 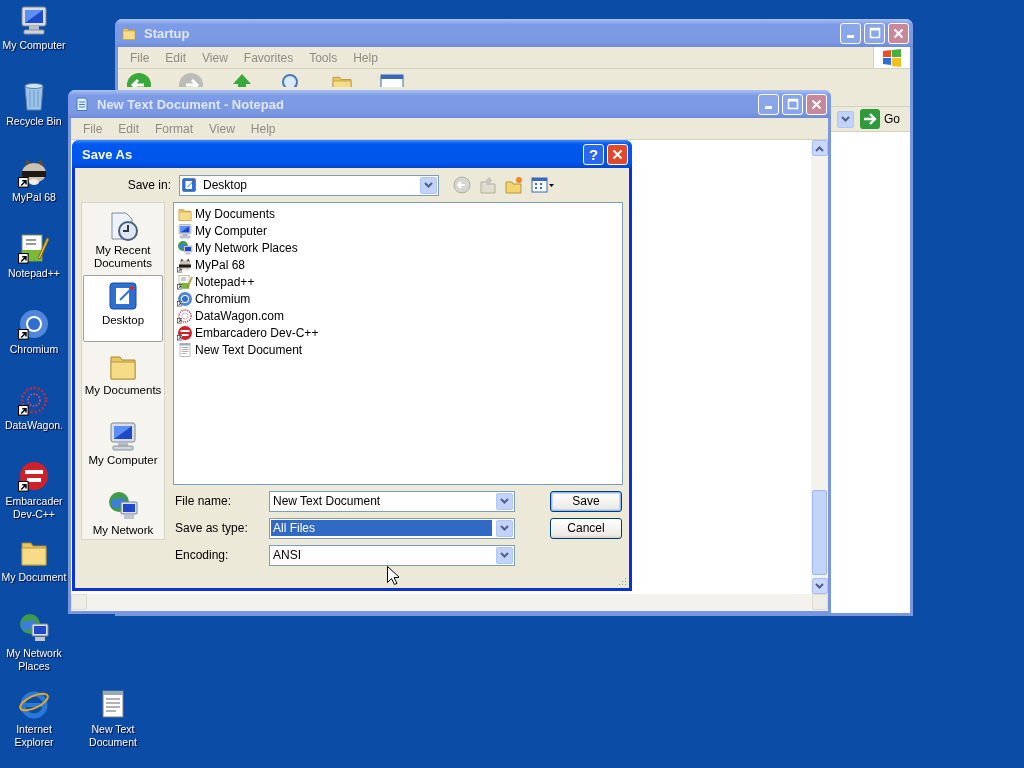 What do you see at coordinates (246, 247) in the screenshot?
I see `file-list-entry: My Network Places` at bounding box center [246, 247].